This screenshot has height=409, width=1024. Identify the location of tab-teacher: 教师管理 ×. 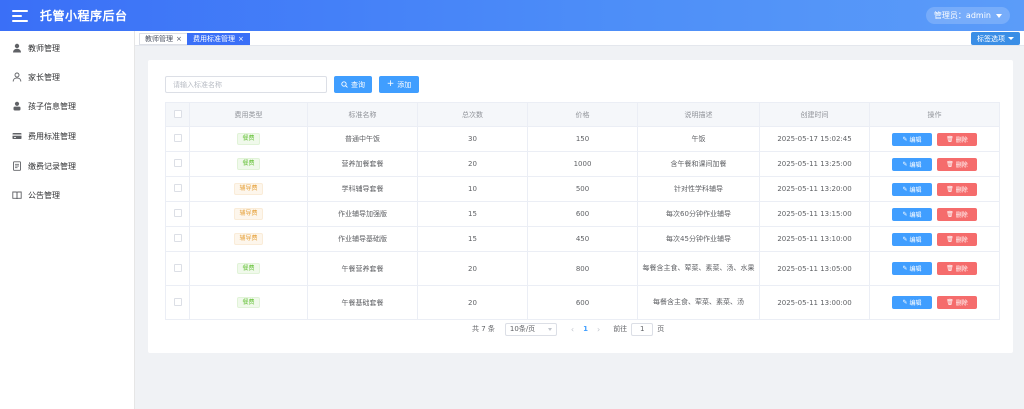
(163, 39).